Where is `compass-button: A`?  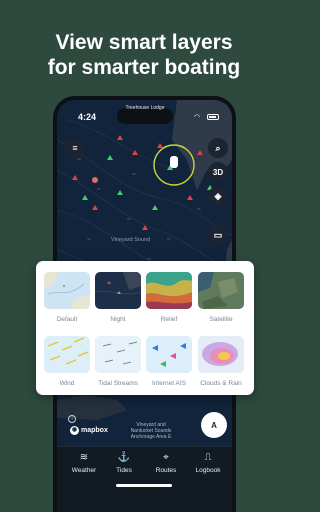
compass-button: A is located at coordinates (214, 425).